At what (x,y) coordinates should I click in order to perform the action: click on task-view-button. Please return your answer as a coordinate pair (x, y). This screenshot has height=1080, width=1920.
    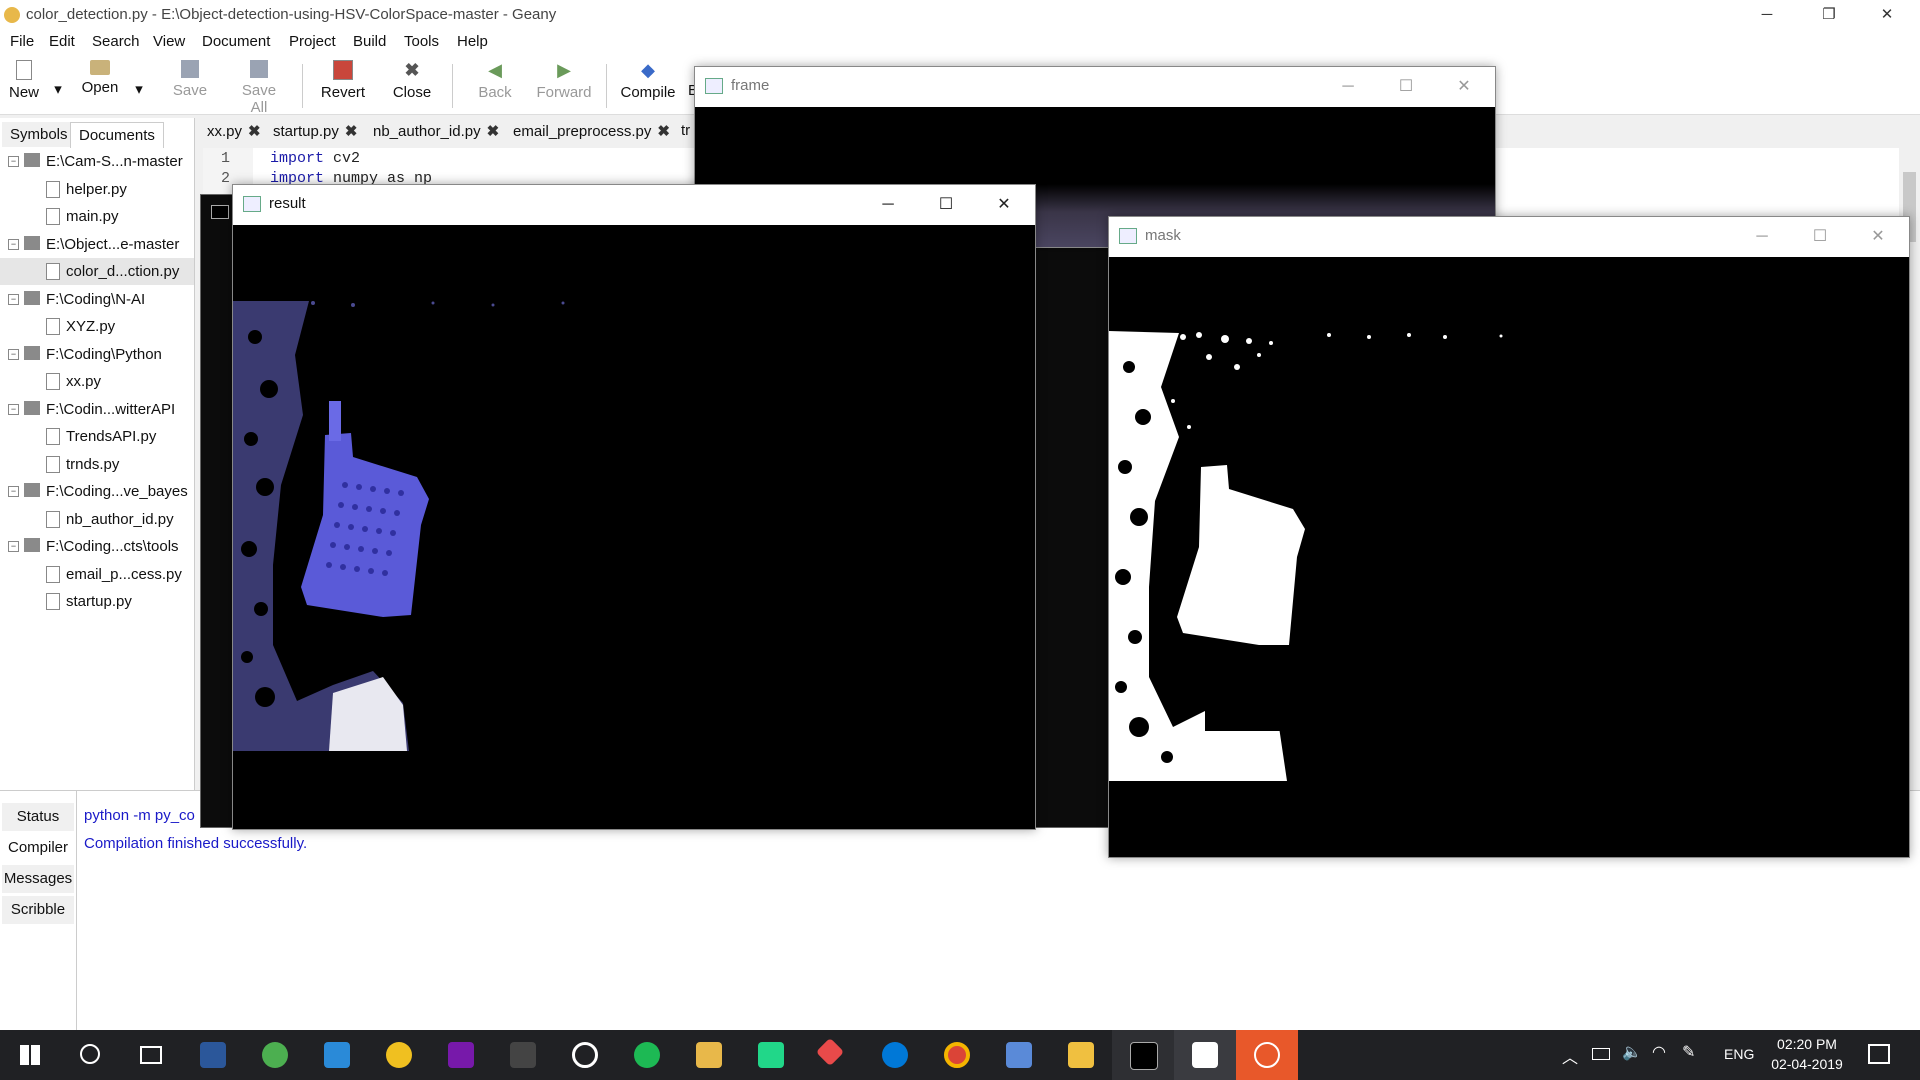
    Looking at the image, I should click on (151, 1055).